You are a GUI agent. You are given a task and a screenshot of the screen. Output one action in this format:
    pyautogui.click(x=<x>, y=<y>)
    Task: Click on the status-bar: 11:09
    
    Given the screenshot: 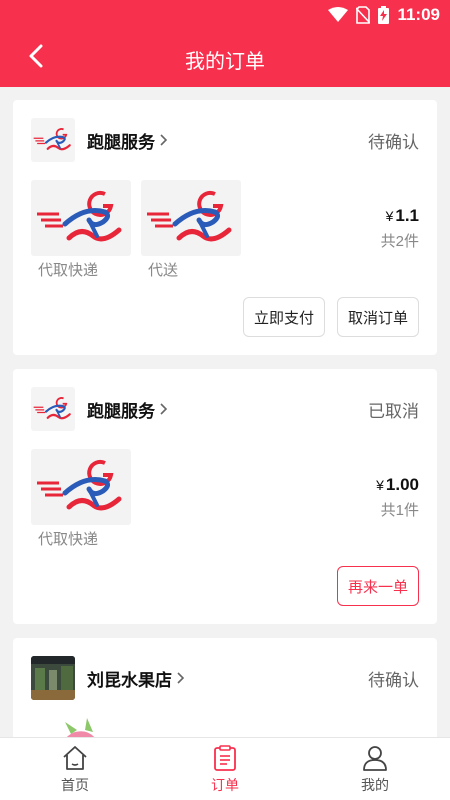 What is the action you would take?
    pyautogui.click(x=225, y=15)
    